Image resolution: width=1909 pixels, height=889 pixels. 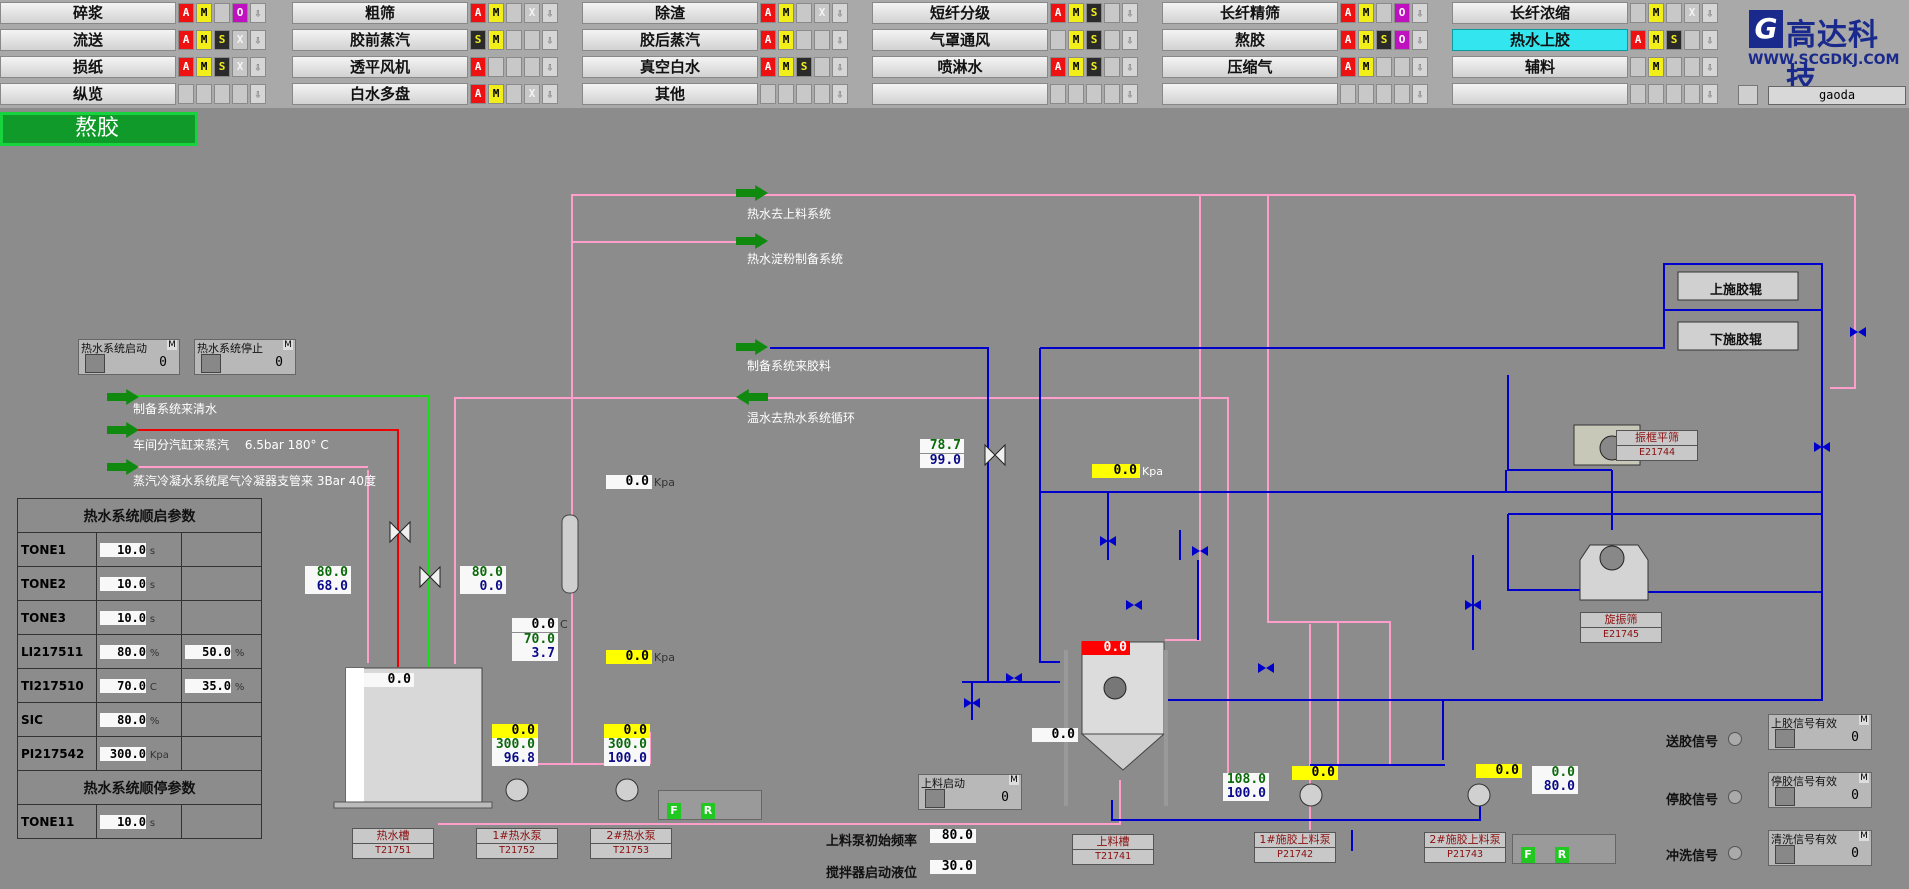 I want to click on send-signal-label: 送胶信号, so click(x=1692, y=742).